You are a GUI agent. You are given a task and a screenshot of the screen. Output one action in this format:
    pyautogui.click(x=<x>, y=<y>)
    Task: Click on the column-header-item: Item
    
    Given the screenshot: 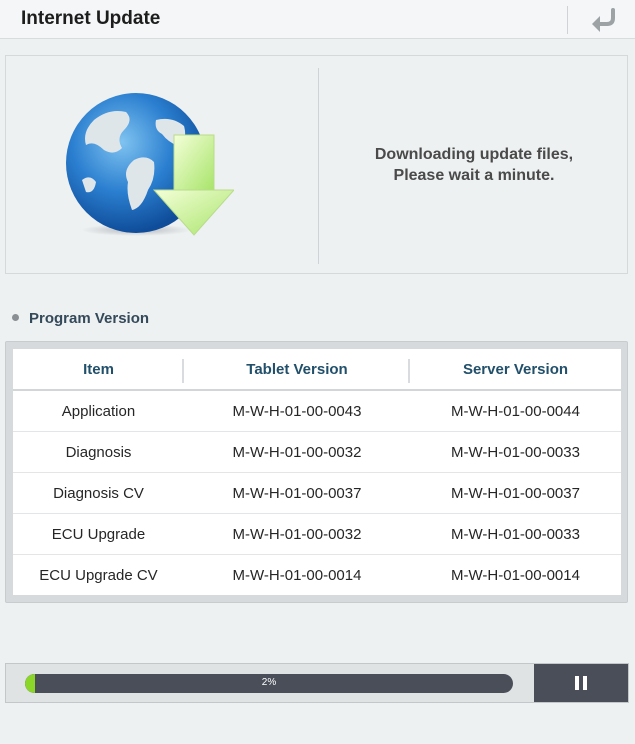 What is the action you would take?
    pyautogui.click(x=98, y=370)
    